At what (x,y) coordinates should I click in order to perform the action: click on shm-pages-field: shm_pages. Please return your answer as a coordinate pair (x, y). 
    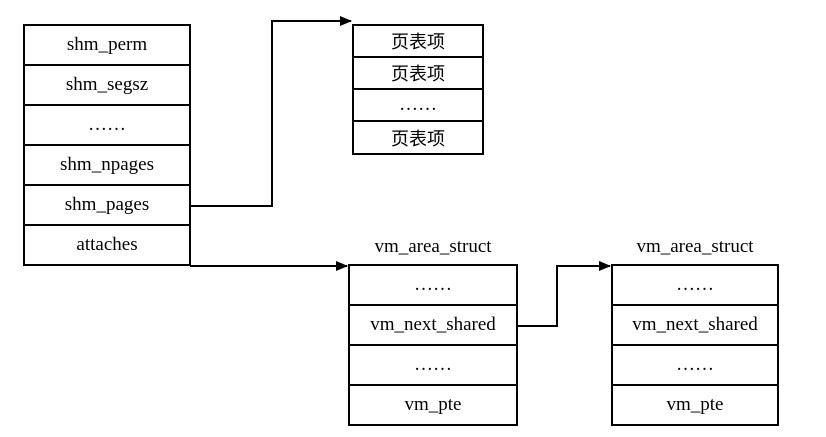
    Looking at the image, I should click on (107, 205).